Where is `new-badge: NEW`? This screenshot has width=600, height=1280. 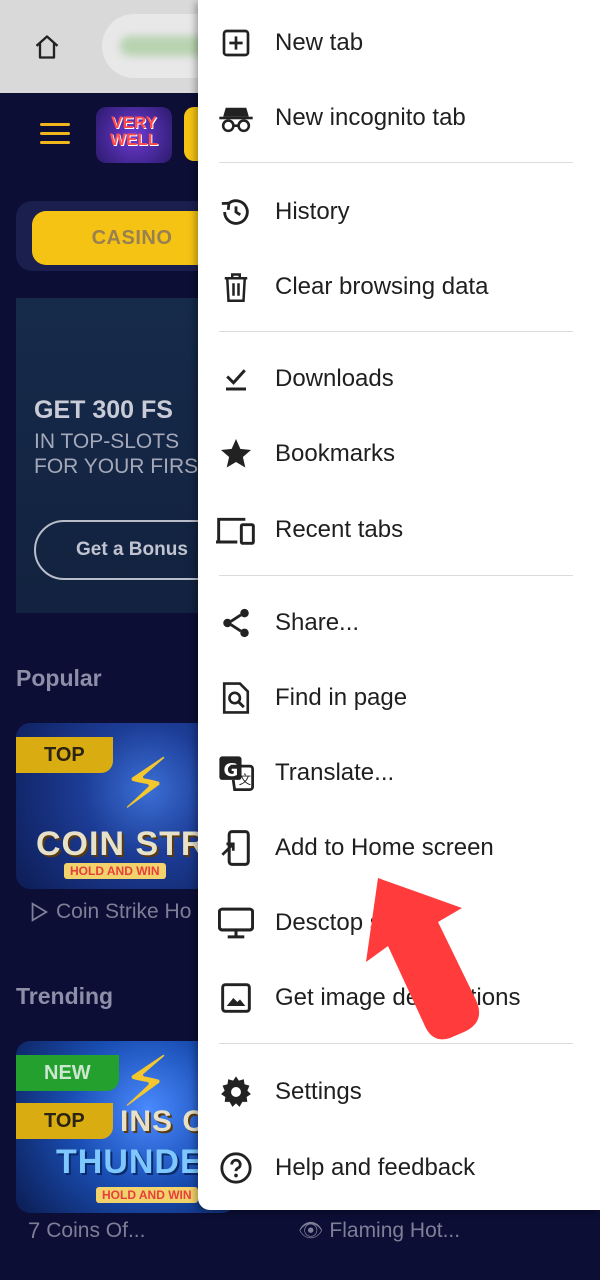 new-badge: NEW is located at coordinates (67, 1073).